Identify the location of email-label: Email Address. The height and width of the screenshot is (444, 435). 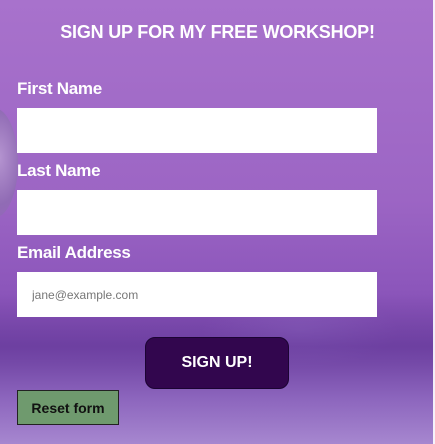
(74, 252).